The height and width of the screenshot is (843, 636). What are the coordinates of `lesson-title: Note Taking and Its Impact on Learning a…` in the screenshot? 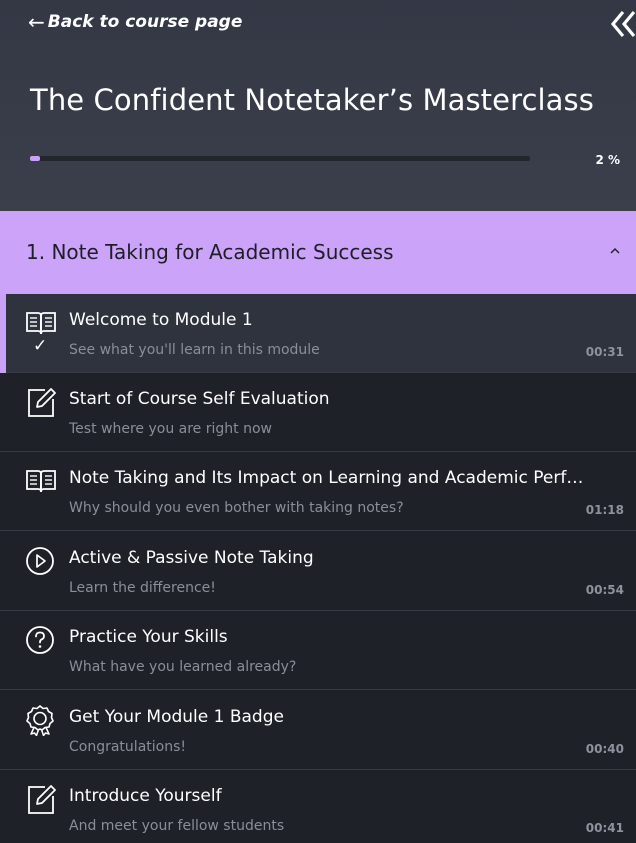 It's located at (329, 478).